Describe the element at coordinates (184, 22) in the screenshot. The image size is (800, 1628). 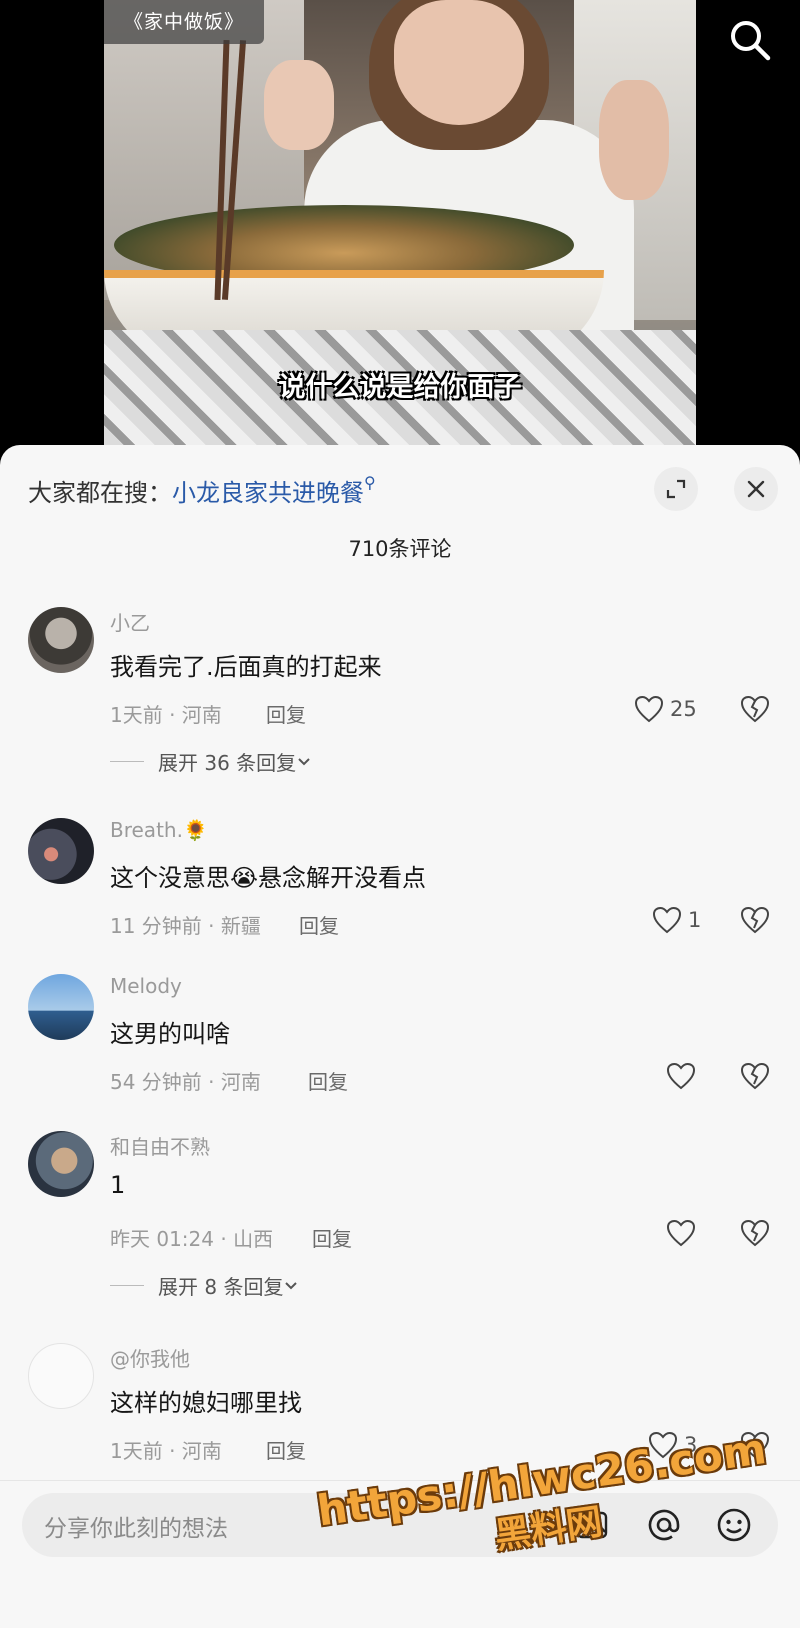
I see `video-title-tag: 《家中做饭》` at that location.